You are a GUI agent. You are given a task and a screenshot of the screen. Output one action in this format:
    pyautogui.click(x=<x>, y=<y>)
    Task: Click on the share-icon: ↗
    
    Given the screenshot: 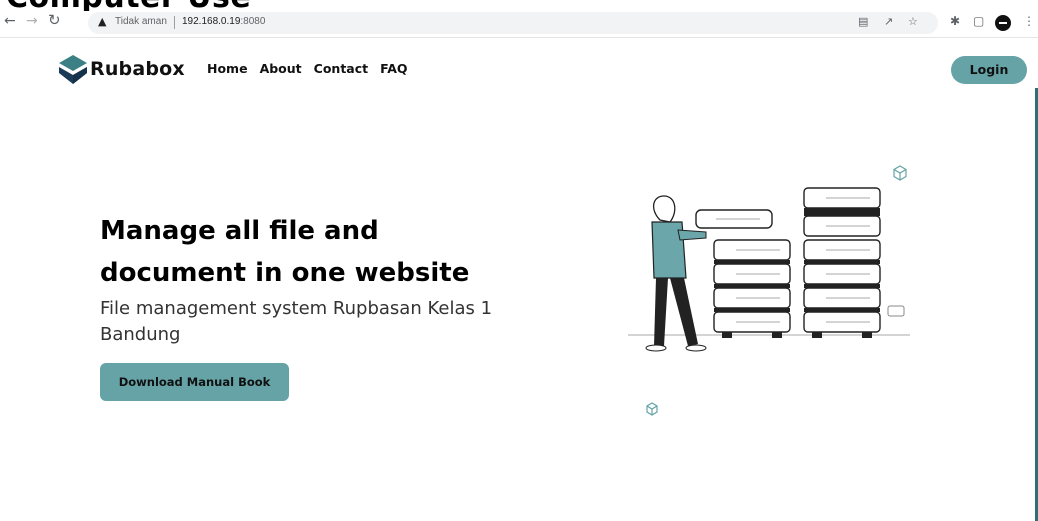 What is the action you would take?
    pyautogui.click(x=888, y=21)
    